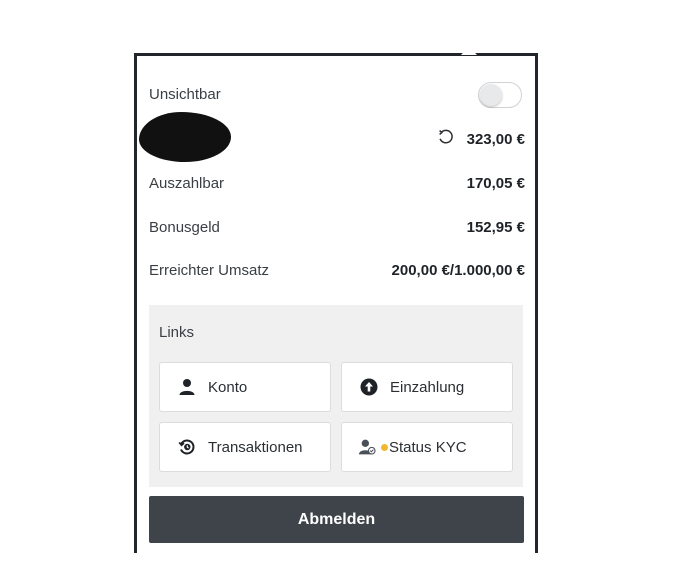 The image size is (696, 564). Describe the element at coordinates (469, 50) in the screenshot. I see `dropdown-caret` at that location.